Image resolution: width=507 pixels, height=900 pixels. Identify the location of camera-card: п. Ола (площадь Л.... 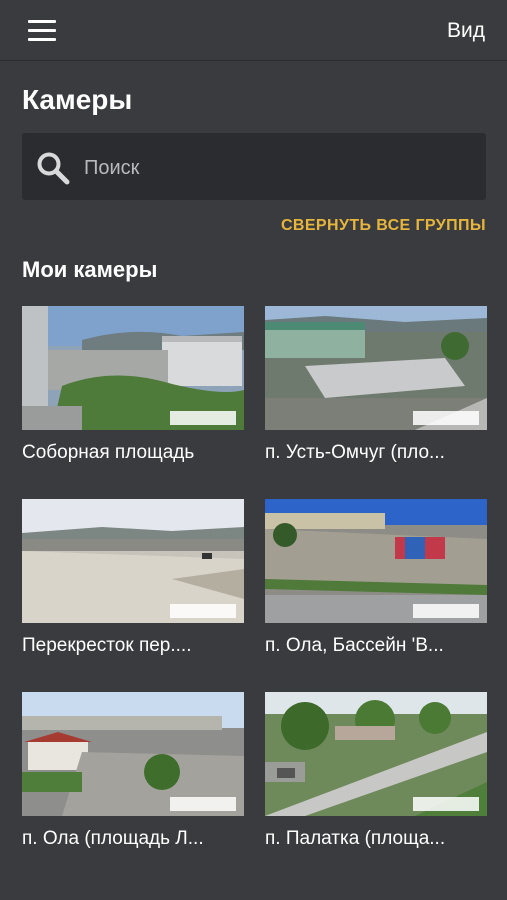
(133, 771).